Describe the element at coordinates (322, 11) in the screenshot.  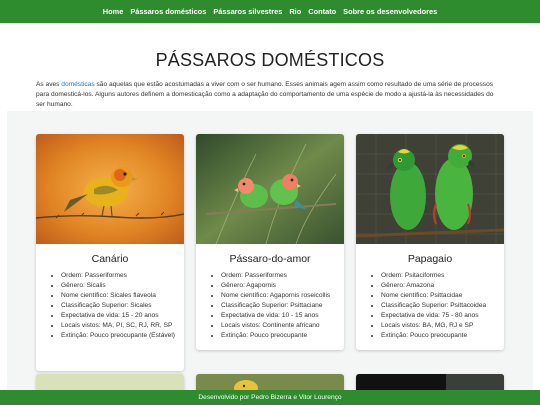
I see `nav-link-contato: Contato` at that location.